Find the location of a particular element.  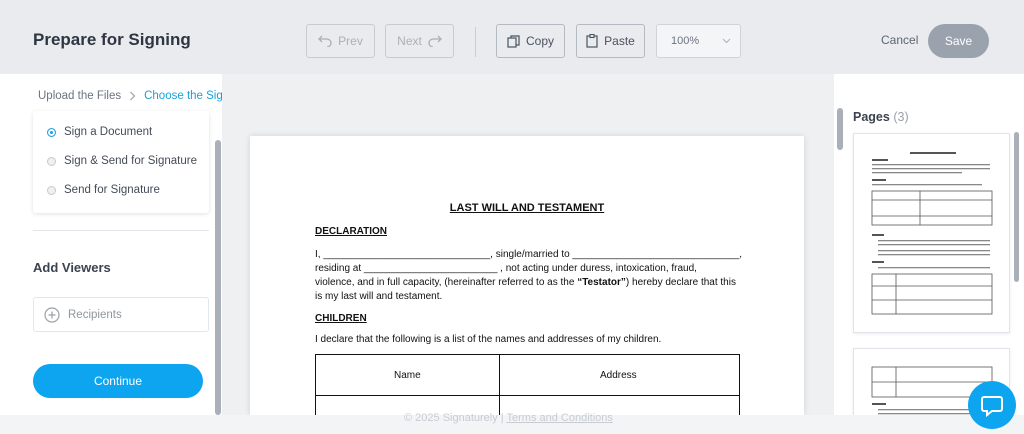

mode-sign-and-send: Sign & Send for Signature is located at coordinates (122, 161).